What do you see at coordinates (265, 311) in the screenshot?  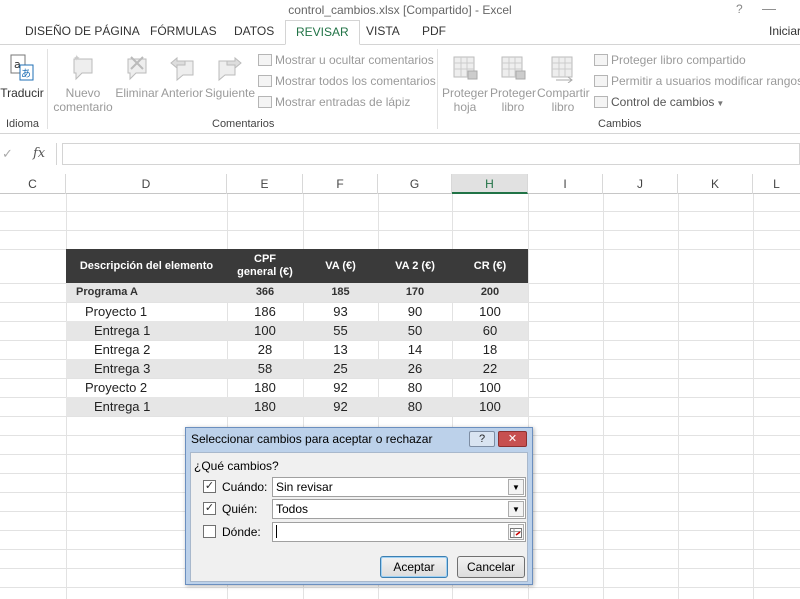 I see `table-cell: 186` at bounding box center [265, 311].